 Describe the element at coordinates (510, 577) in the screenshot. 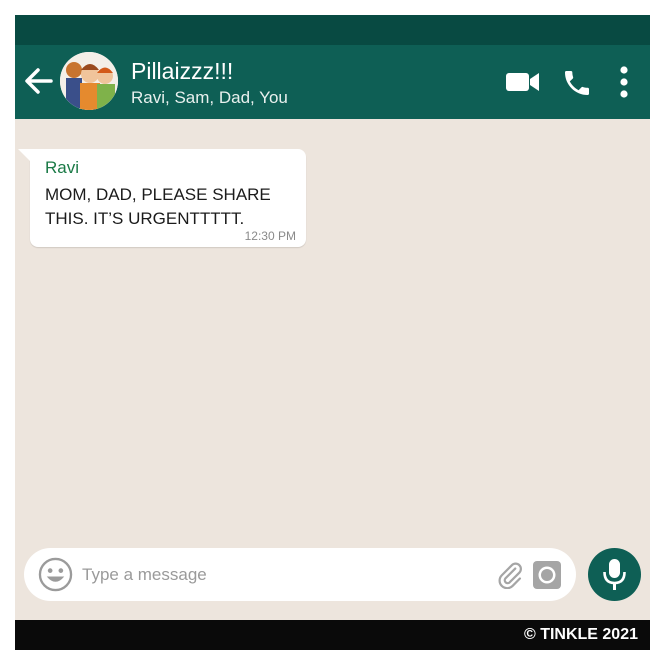

I see `paperclip-icon` at that location.